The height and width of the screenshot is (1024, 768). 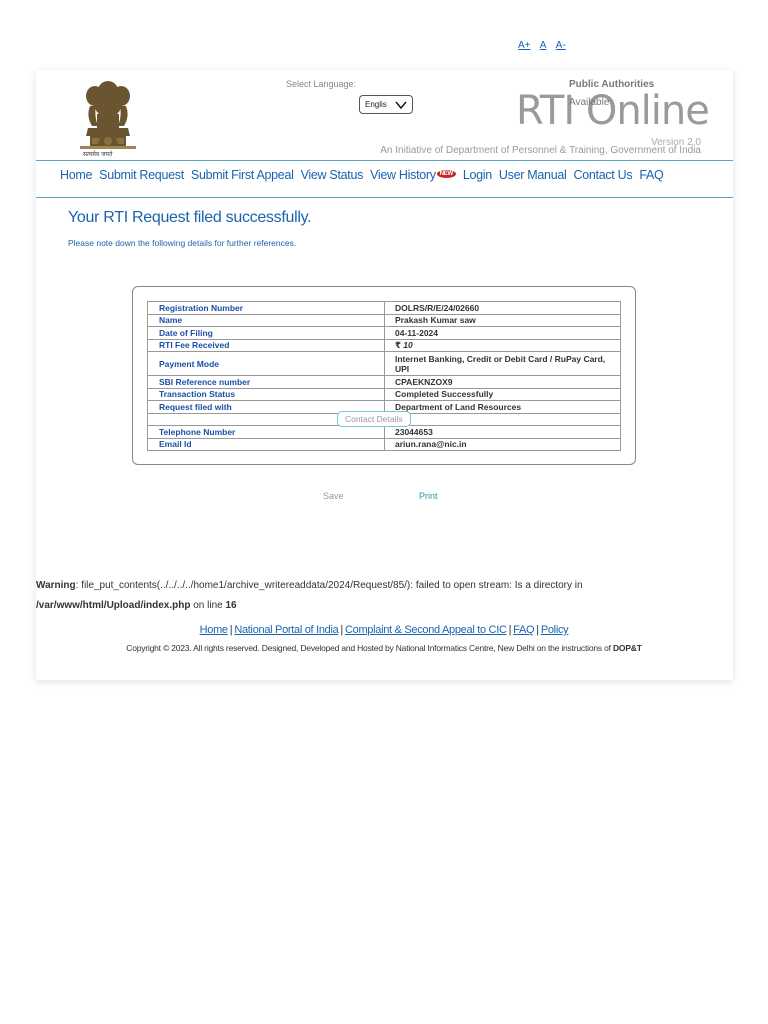 I want to click on name-value: Prakash Kumar saw, so click(x=502, y=320).